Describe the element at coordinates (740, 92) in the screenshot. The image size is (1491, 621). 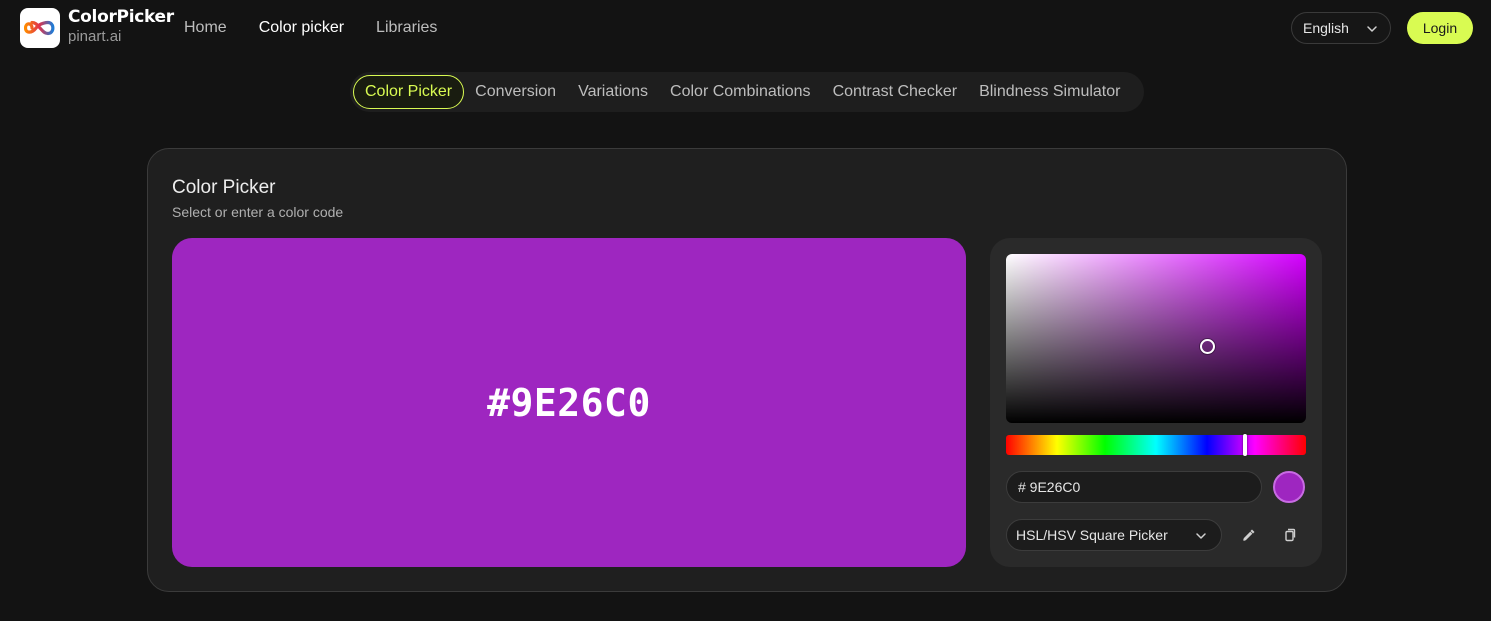
I see `tab-color-combinations: Color Combinations` at that location.